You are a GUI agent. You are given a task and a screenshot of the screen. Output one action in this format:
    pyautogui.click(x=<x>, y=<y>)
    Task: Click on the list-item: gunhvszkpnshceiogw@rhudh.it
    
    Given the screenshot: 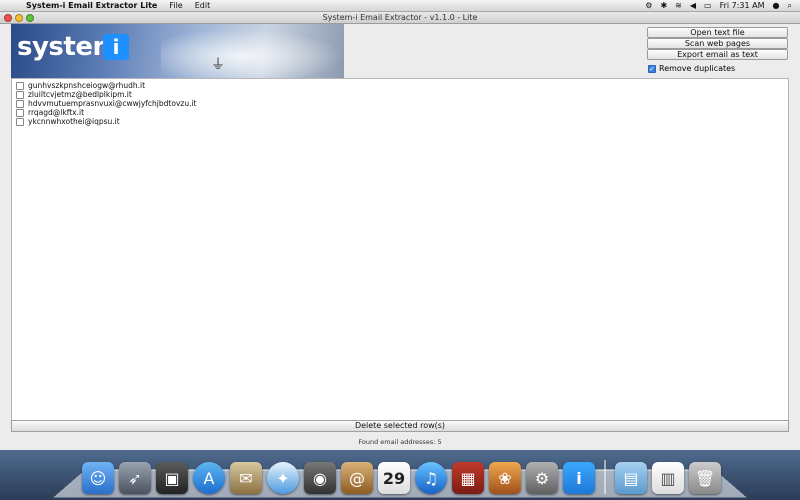 What is the action you would take?
    pyautogui.click(x=400, y=85)
    